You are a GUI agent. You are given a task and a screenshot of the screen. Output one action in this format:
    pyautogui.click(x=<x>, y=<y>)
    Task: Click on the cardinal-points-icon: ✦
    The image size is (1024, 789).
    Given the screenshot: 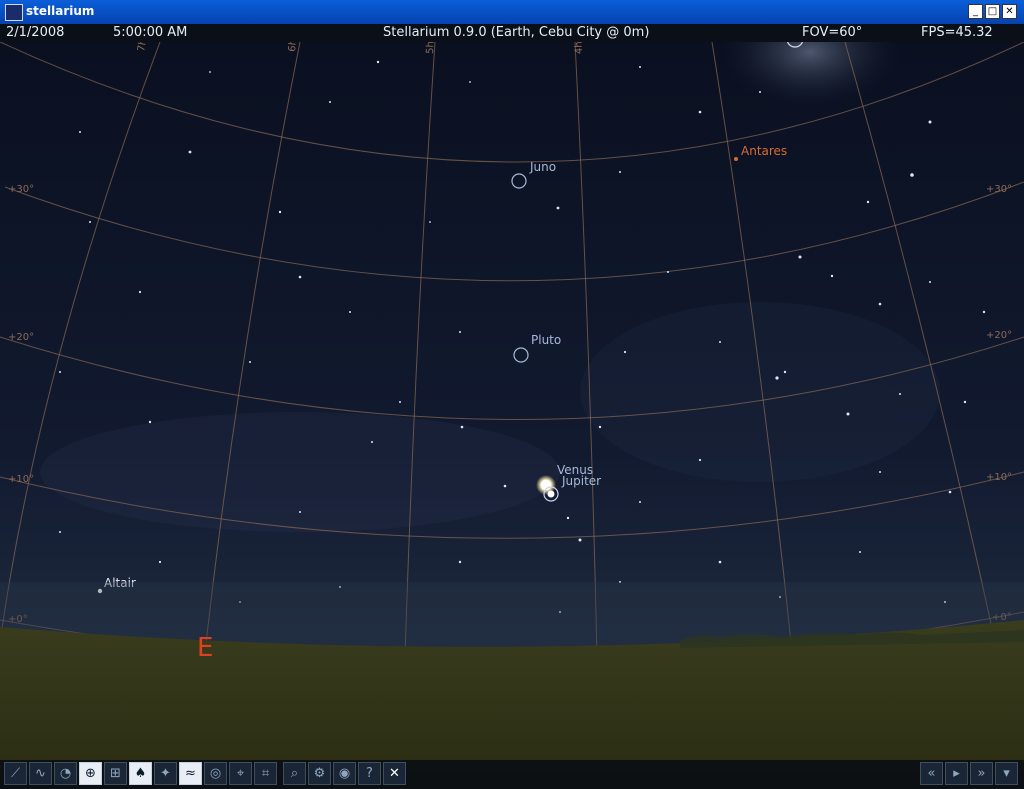 What is the action you would take?
    pyautogui.click(x=165, y=773)
    